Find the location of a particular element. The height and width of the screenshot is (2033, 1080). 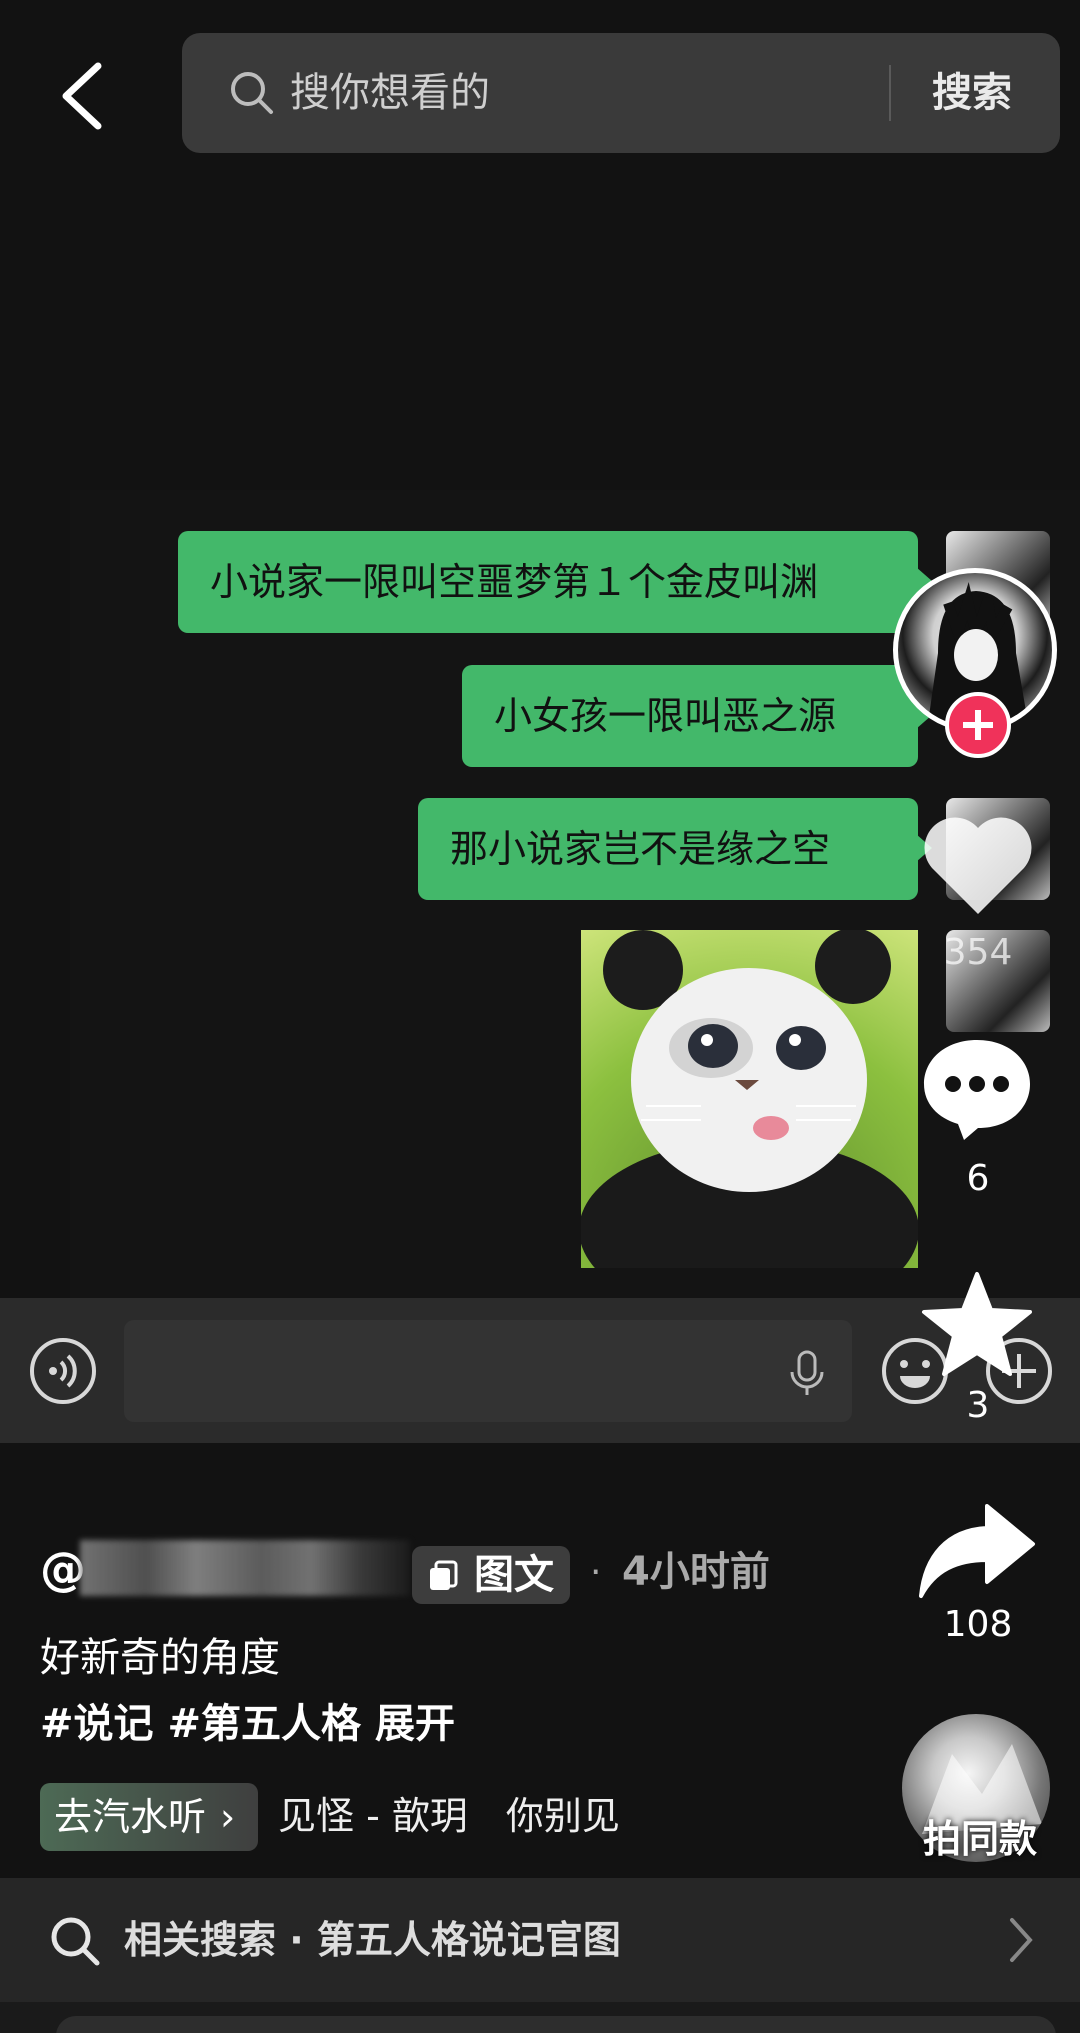

chat-bubble: 小女孩一限叫恶之源 is located at coordinates (697, 716).